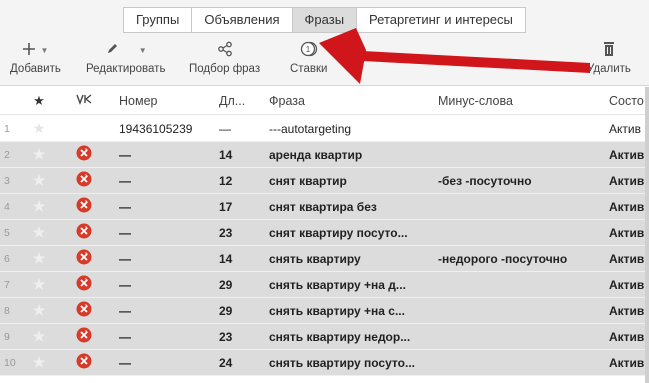 The image size is (649, 383). I want to click on table-row: 8 ★ — 29 снять квартиру +на с... Актив, so click(324, 311).